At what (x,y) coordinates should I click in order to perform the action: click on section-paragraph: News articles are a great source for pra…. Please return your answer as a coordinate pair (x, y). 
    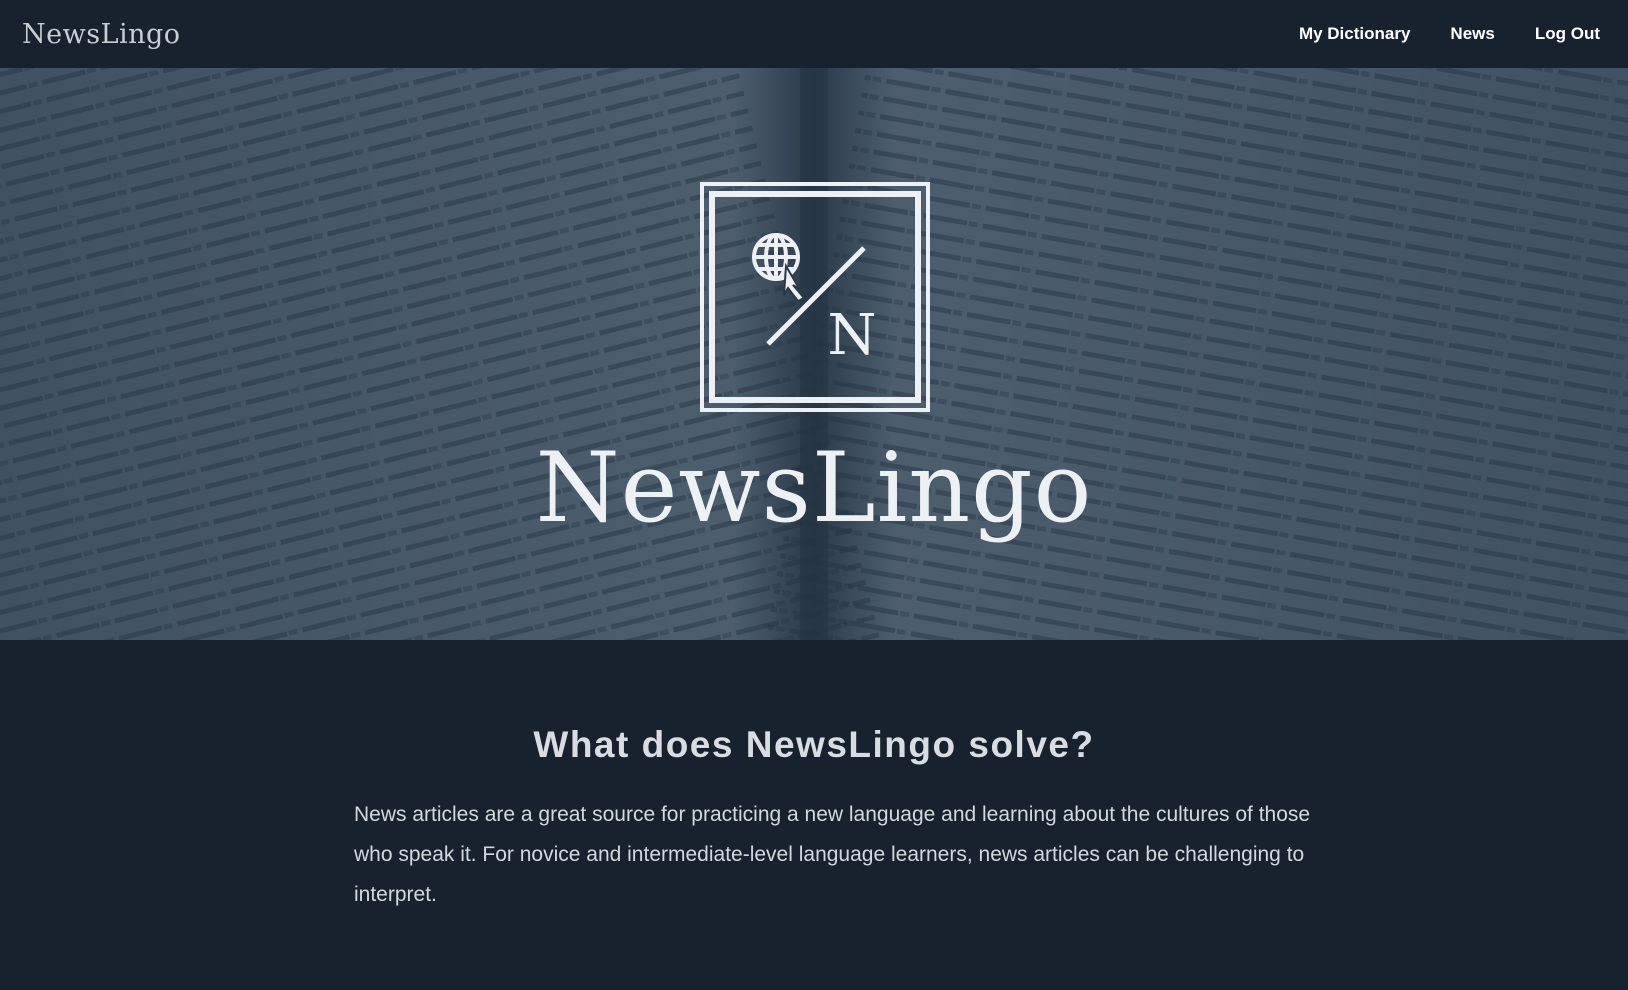
    Looking at the image, I should click on (832, 854).